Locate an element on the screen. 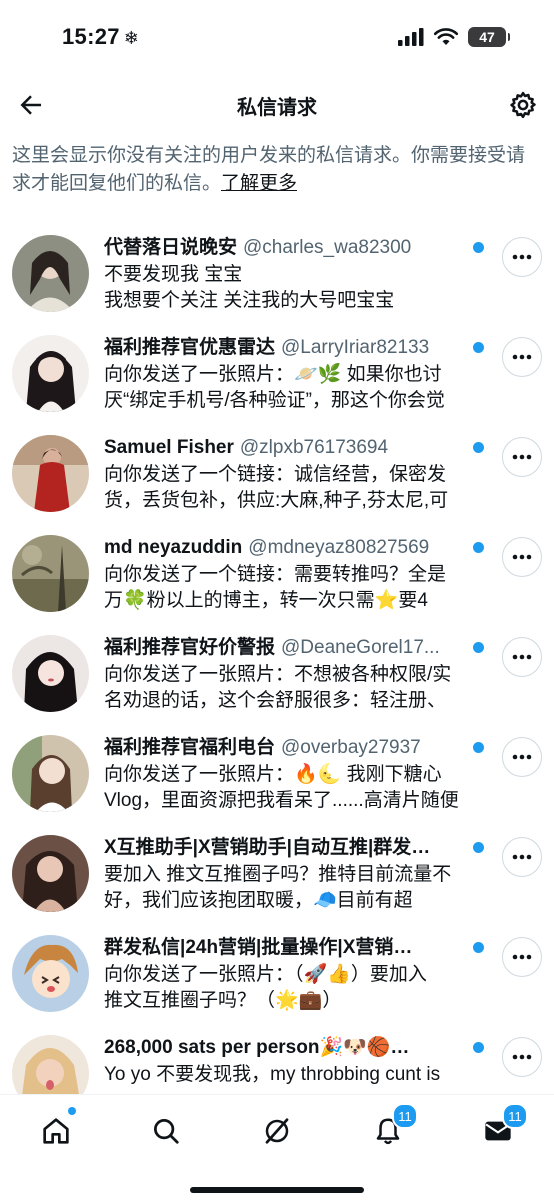 The image size is (554, 1201). sender-name: Samuel Fisher is located at coordinates (169, 447).